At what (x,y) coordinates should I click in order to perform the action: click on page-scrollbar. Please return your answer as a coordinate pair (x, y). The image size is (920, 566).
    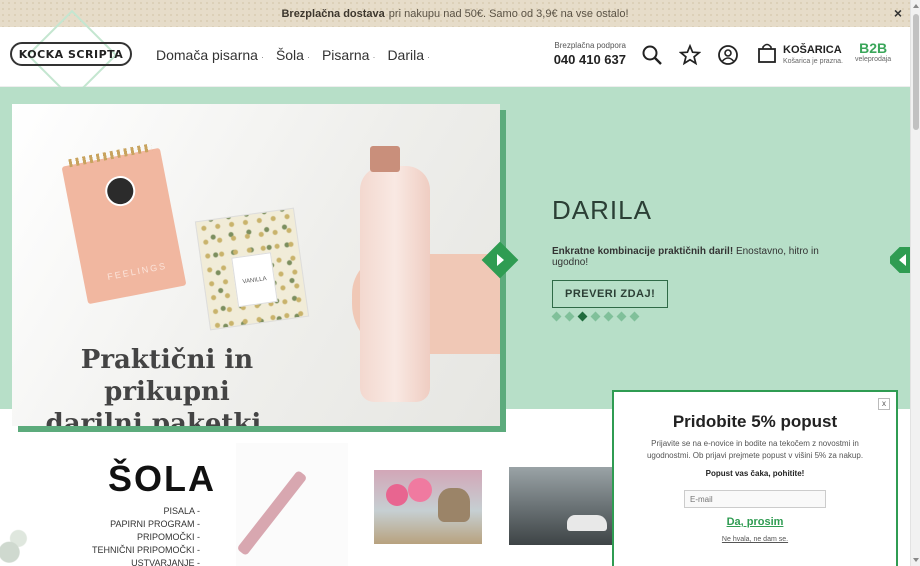
    Looking at the image, I should click on (915, 283).